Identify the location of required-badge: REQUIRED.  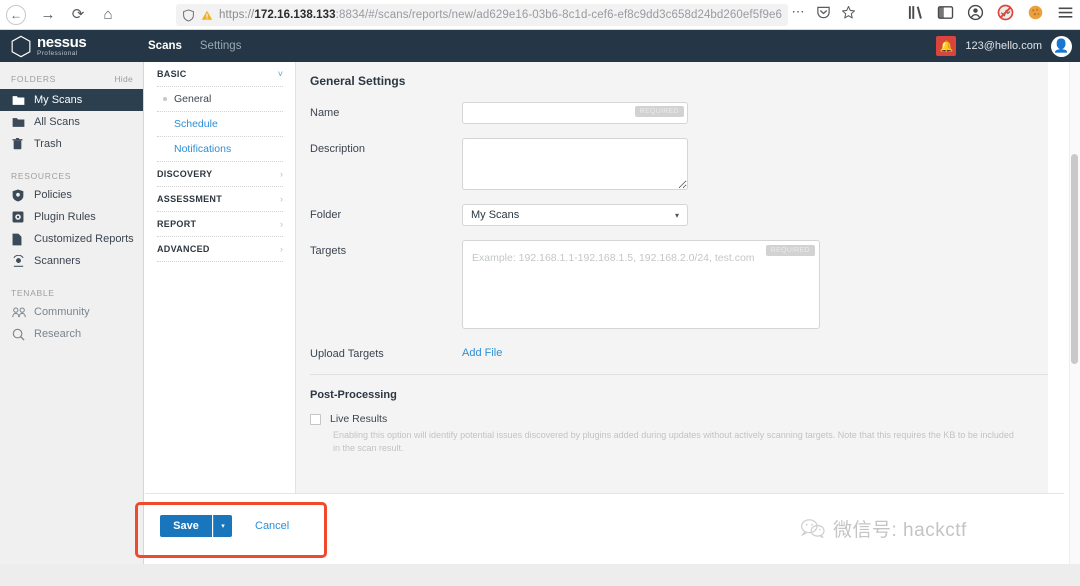
(790, 250).